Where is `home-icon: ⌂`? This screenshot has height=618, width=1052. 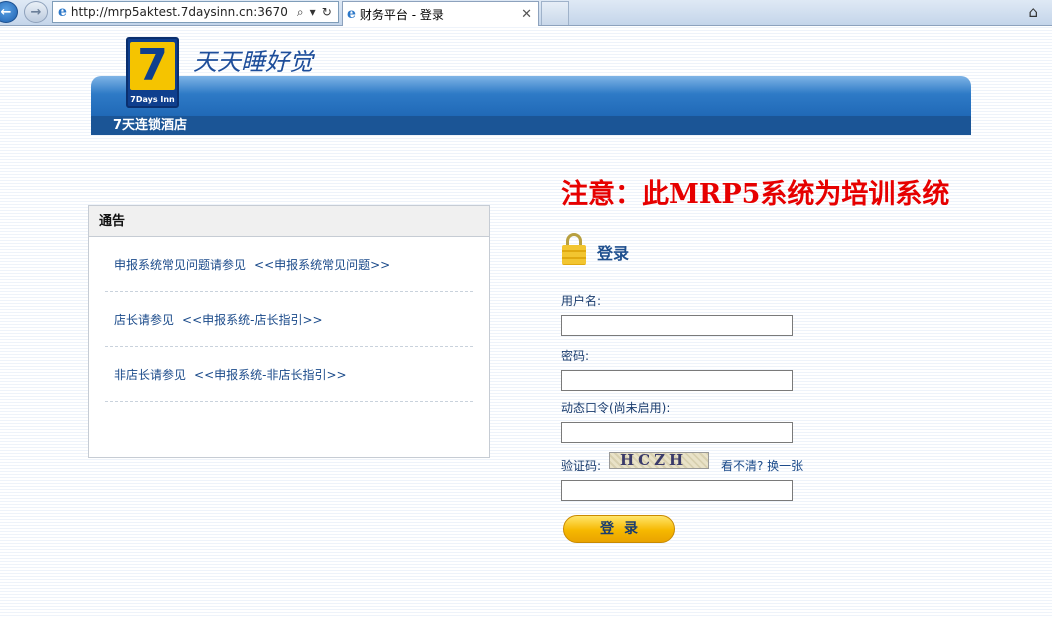 home-icon: ⌂ is located at coordinates (1033, 12).